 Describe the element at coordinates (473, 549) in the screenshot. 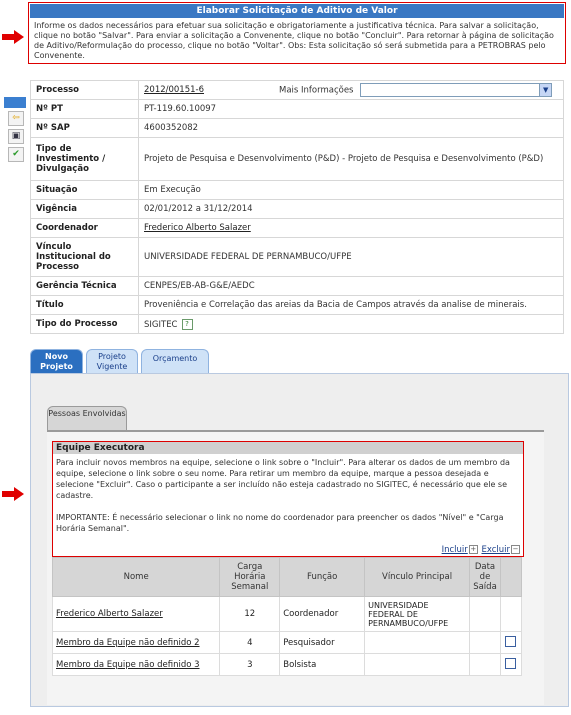

I see `plus-box-icon: +` at that location.